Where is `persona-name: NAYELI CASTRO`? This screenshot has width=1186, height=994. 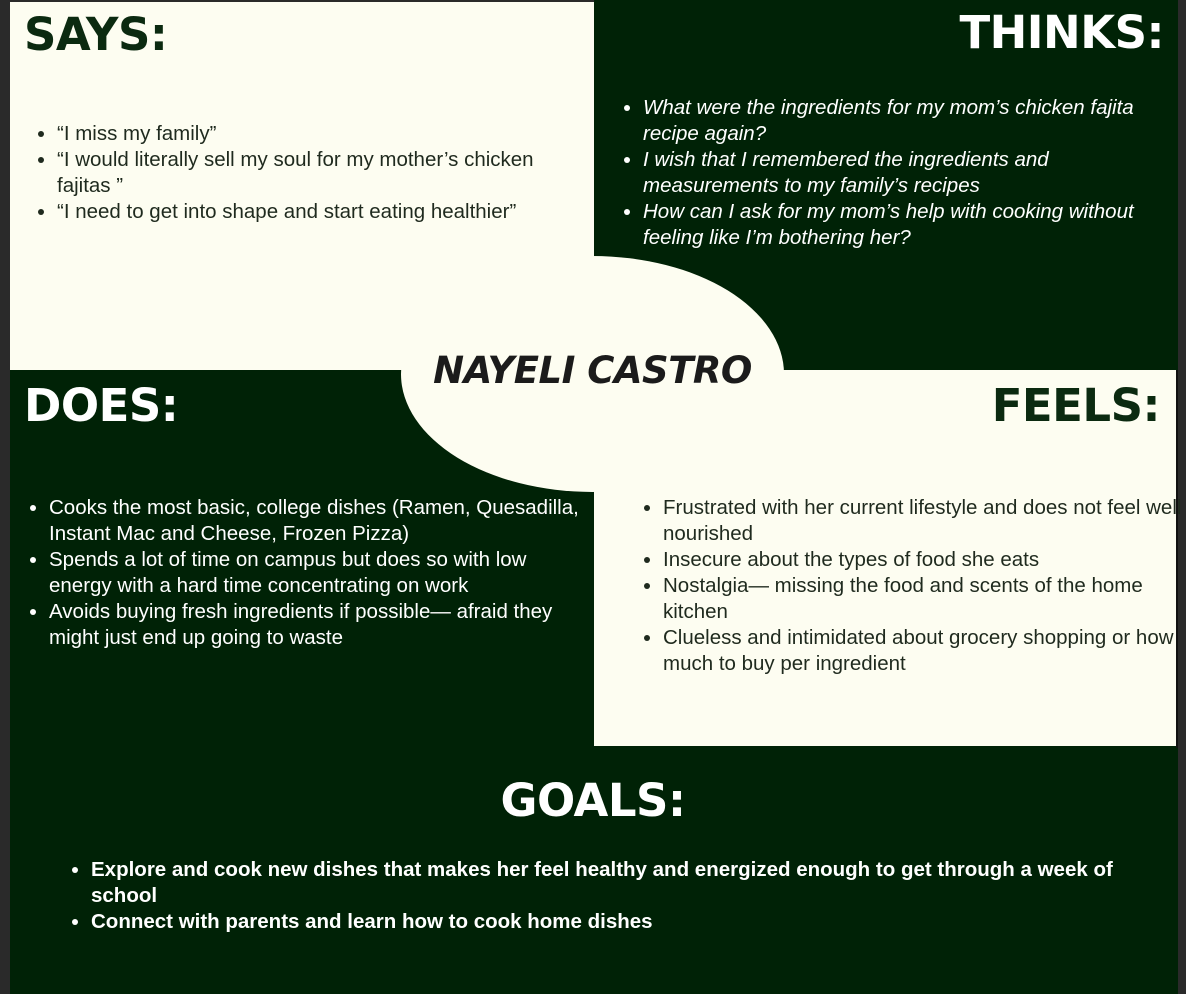
persona-name: NAYELI CASTRO is located at coordinates (592, 370).